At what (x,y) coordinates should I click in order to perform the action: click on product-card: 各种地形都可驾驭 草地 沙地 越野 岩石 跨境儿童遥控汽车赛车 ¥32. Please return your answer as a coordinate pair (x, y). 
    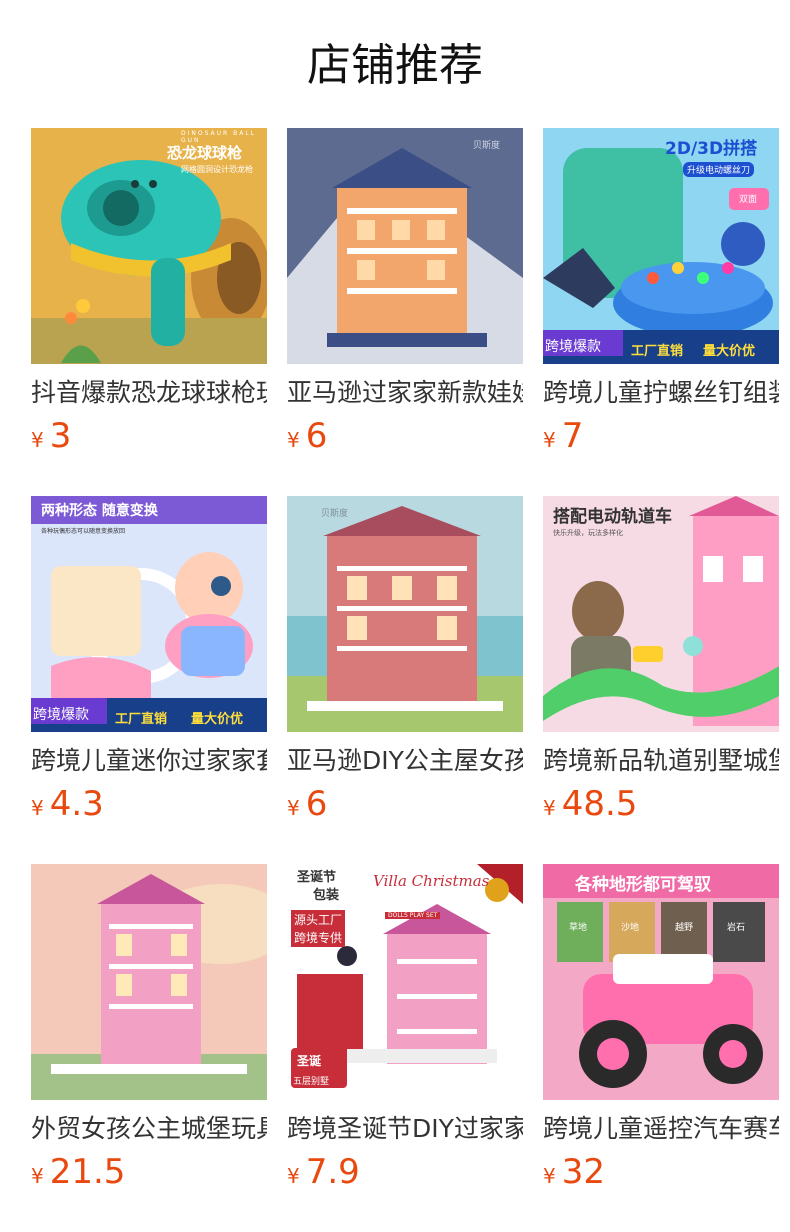
    Looking at the image, I should click on (661, 1029).